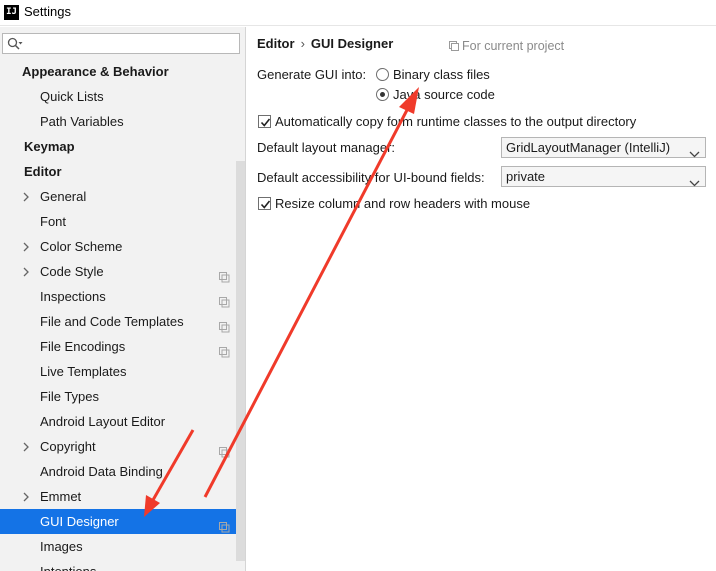 This screenshot has width=716, height=571. Describe the element at coordinates (68, 565) in the screenshot. I see `sidebar-item-label: Intentions` at that location.